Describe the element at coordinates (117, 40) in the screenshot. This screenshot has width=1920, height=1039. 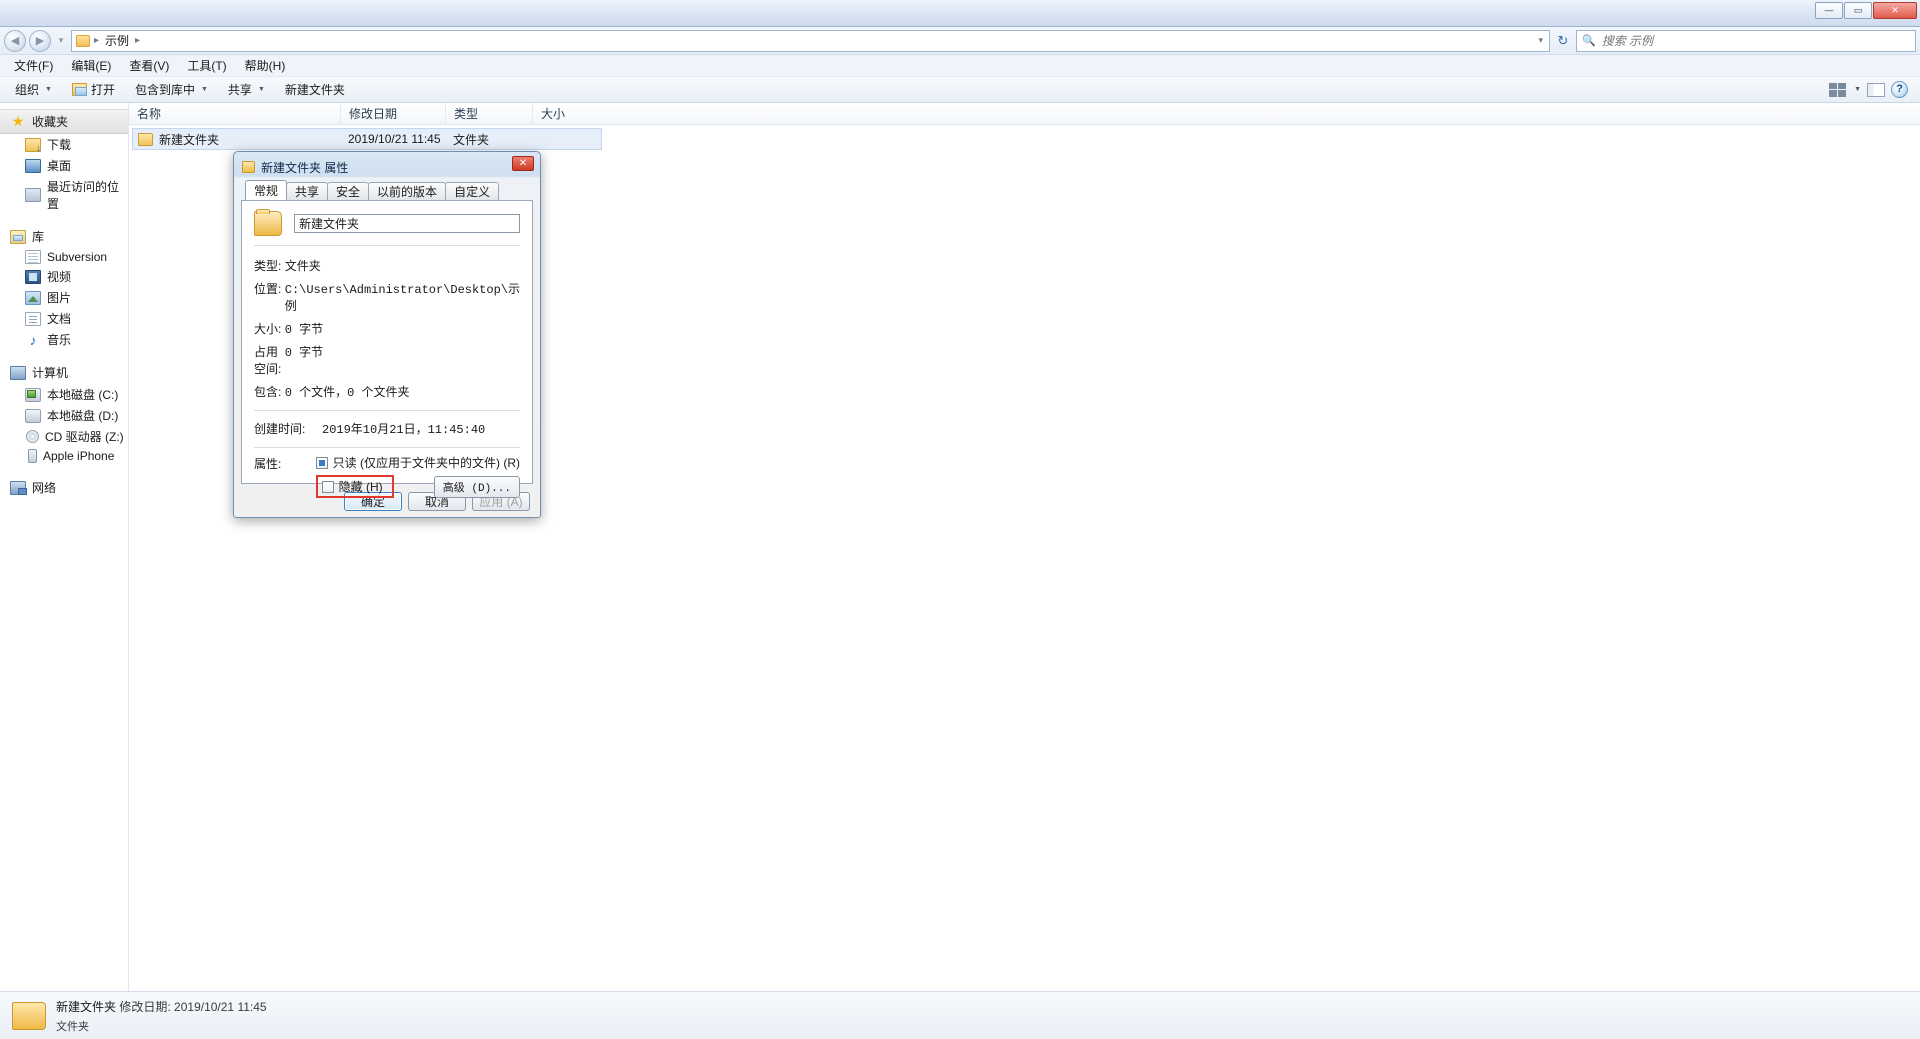
I see `breadcrumb-current: 示例` at that location.